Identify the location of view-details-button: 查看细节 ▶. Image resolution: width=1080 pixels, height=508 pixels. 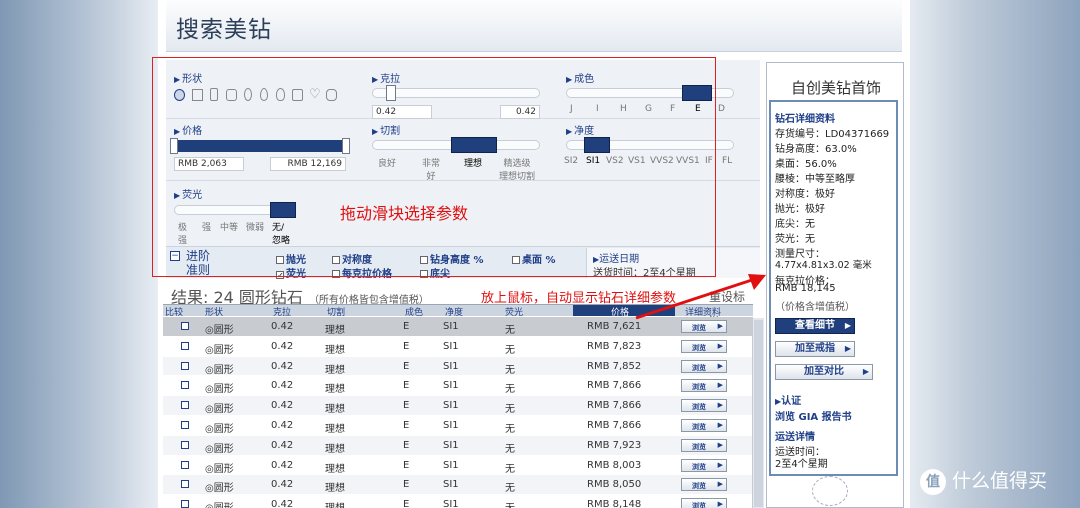
(815, 326).